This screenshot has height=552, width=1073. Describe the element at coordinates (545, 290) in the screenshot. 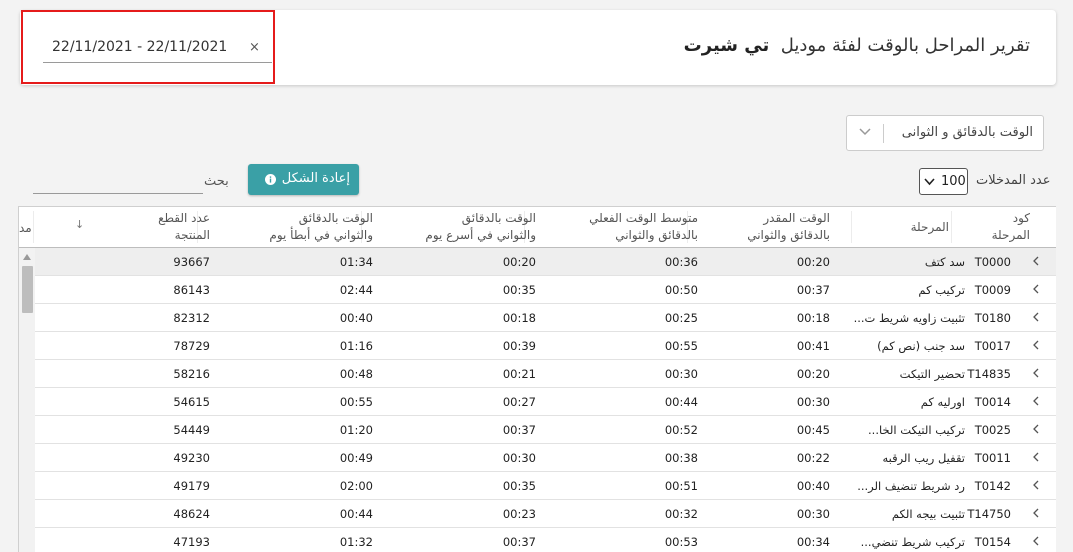

I see `table-row: T0009 تركيب كم 00:37 00:50 00:35 02:44 86143` at that location.